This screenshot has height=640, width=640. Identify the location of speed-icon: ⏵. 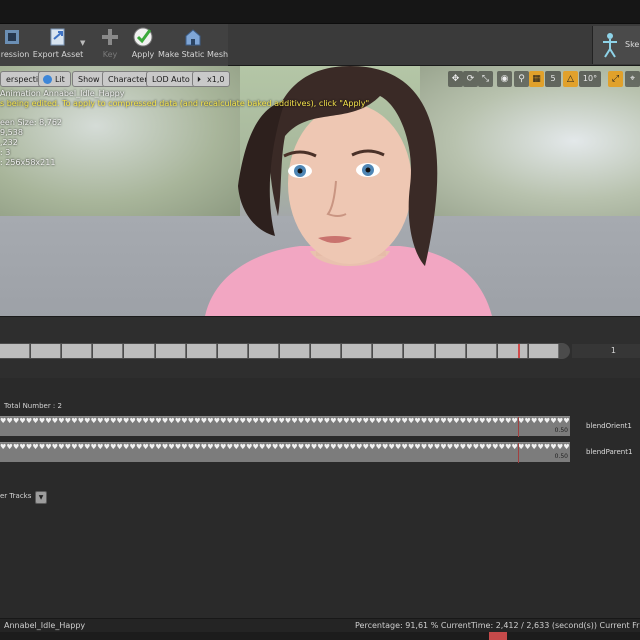
(199, 79).